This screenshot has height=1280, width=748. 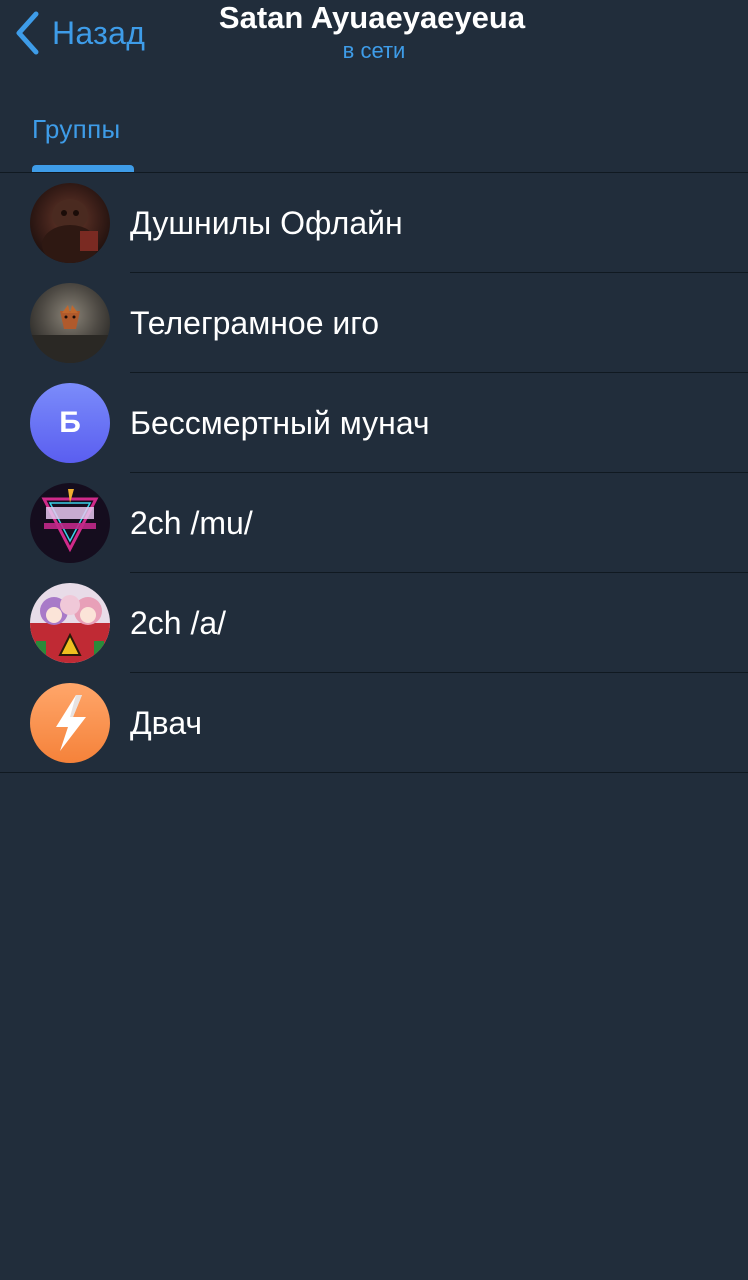 I want to click on group-name: Двач, so click(x=166, y=723).